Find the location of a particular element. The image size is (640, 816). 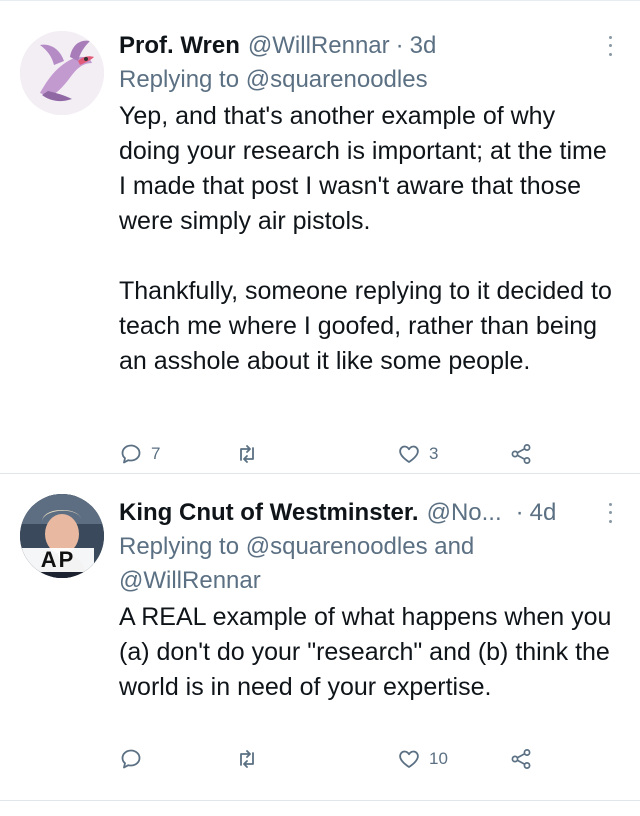

author-handle: @WillRennar is located at coordinates (319, 46).